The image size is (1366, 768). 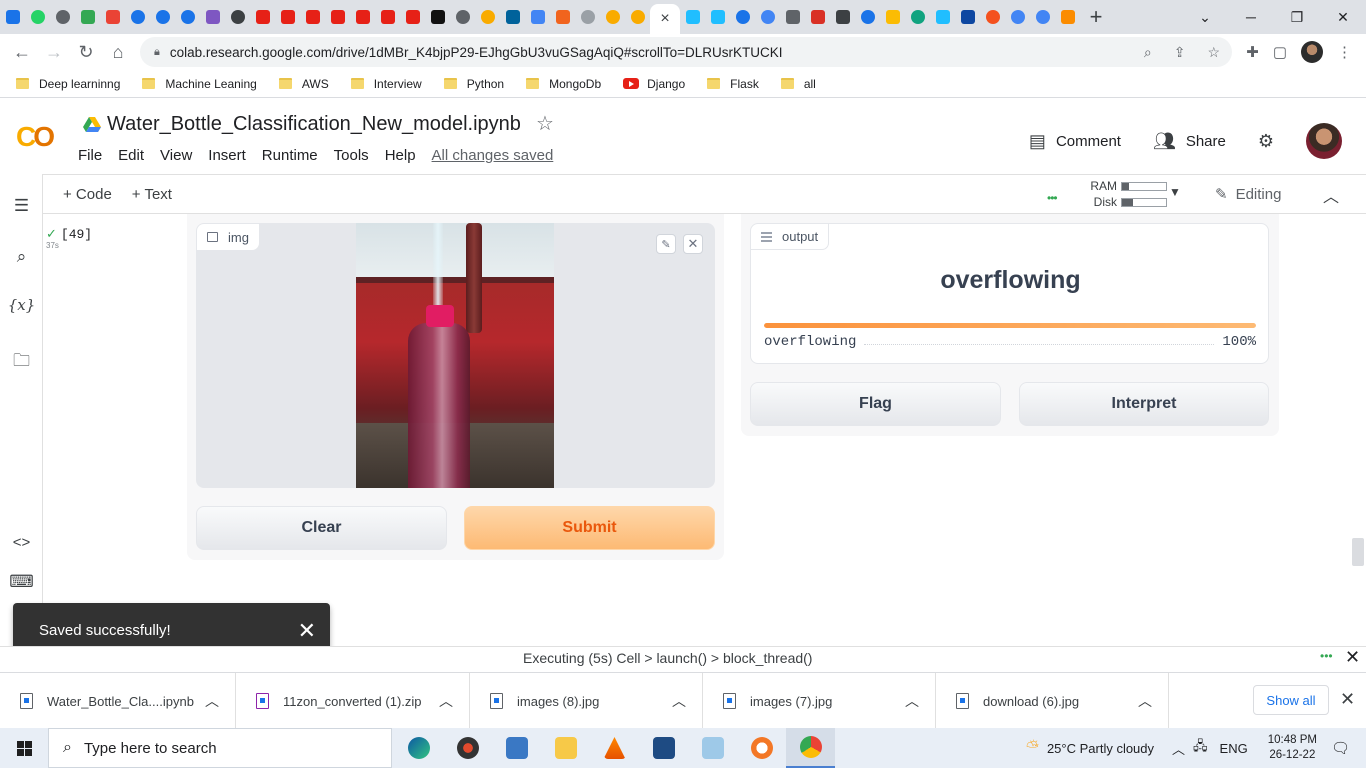 I want to click on extensions-icon: ✚, so click(x=1252, y=52).